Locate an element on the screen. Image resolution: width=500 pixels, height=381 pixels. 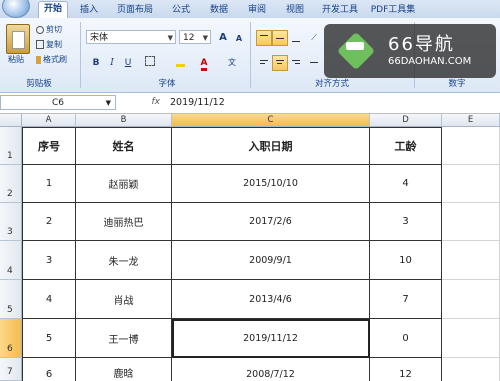
ribbon-tab-bar: 开始 插入 页面布局 公式 数据 审阅 视图 开发工具 PDF工具集 is located at coordinates (250, 9).